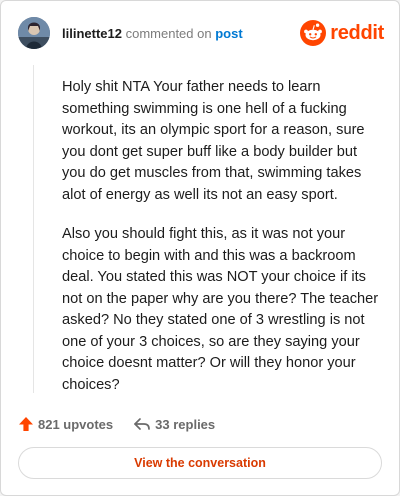 Image resolution: width=400 pixels, height=496 pixels. What do you see at coordinates (142, 424) in the screenshot?
I see `reply-arrow-icon` at bounding box center [142, 424].